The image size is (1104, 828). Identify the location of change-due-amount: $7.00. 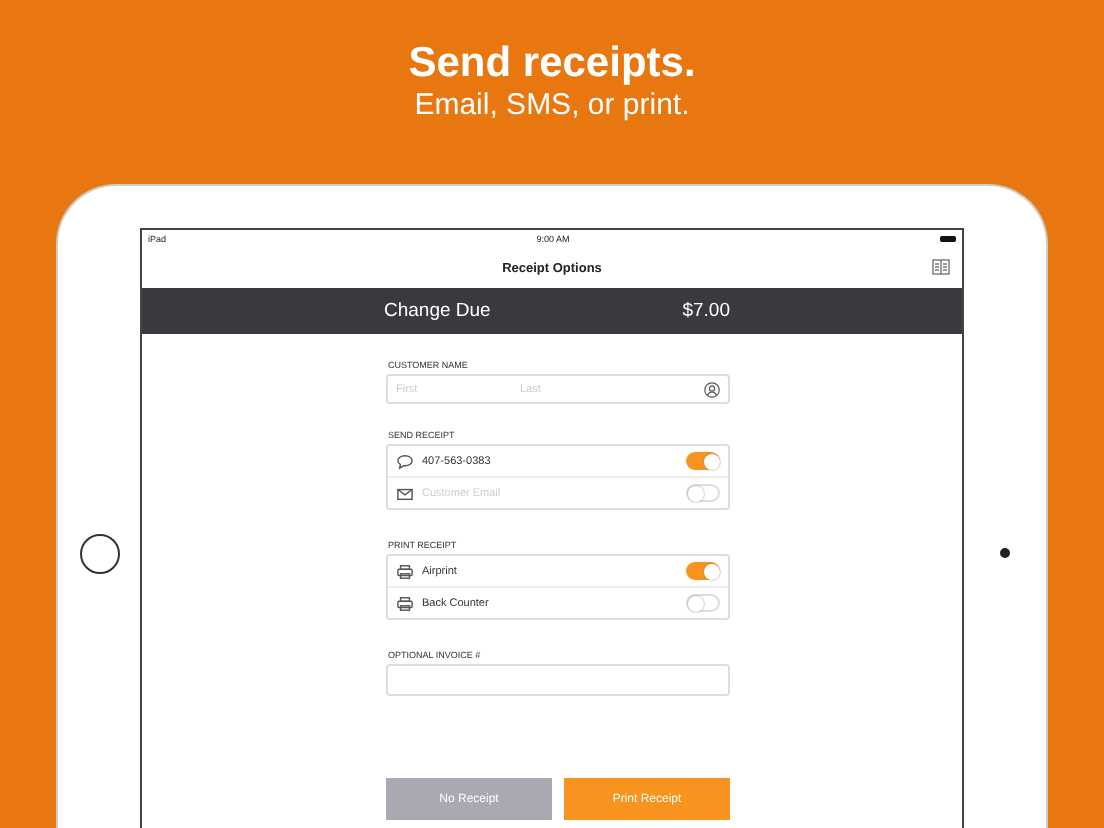
(706, 311).